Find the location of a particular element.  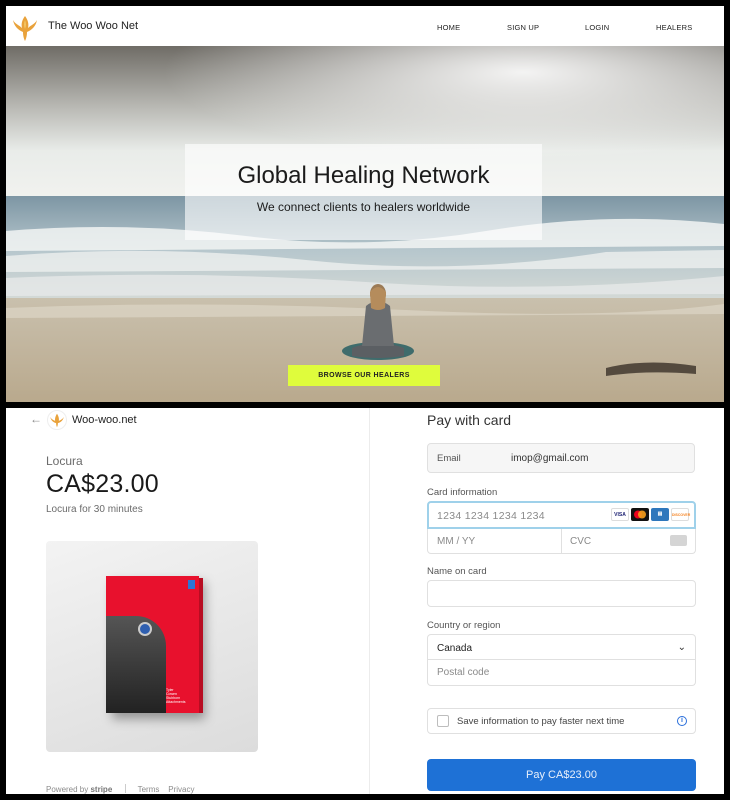

postal-code-placeholder: Postal code is located at coordinates (463, 672).